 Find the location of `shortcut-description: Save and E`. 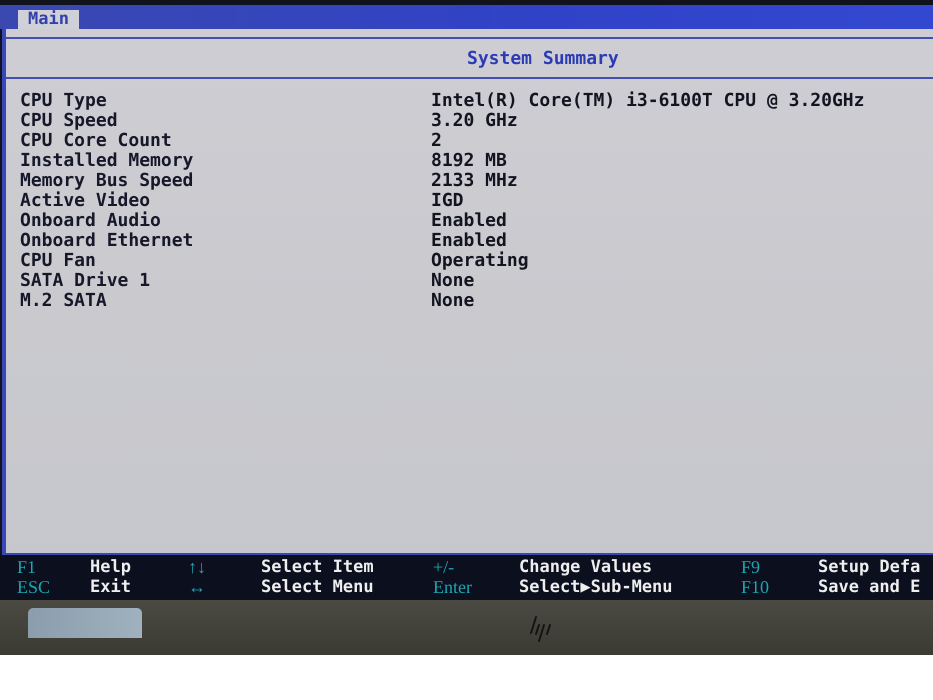

shortcut-description: Save and E is located at coordinates (870, 587).